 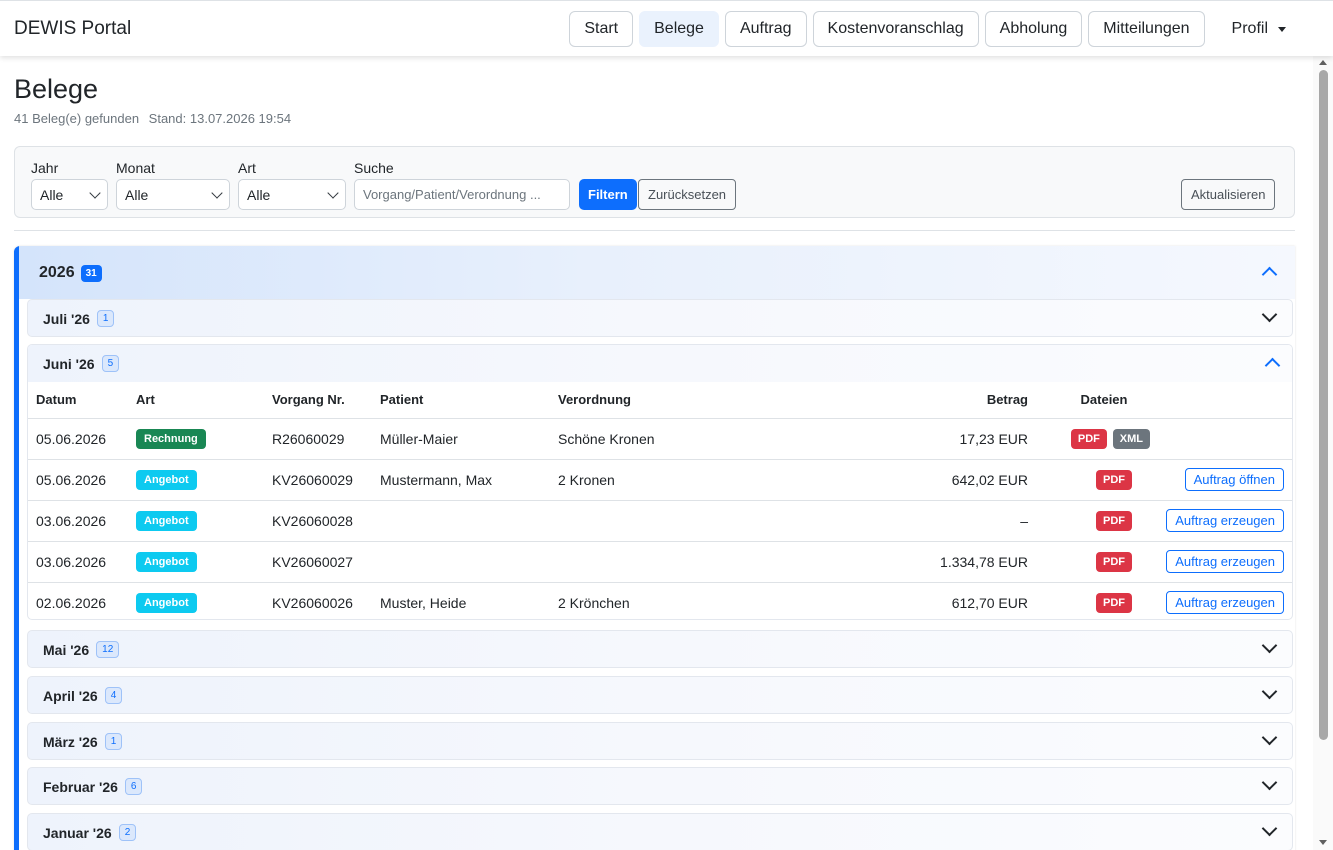 What do you see at coordinates (462, 194) in the screenshot?
I see `search-input` at bounding box center [462, 194].